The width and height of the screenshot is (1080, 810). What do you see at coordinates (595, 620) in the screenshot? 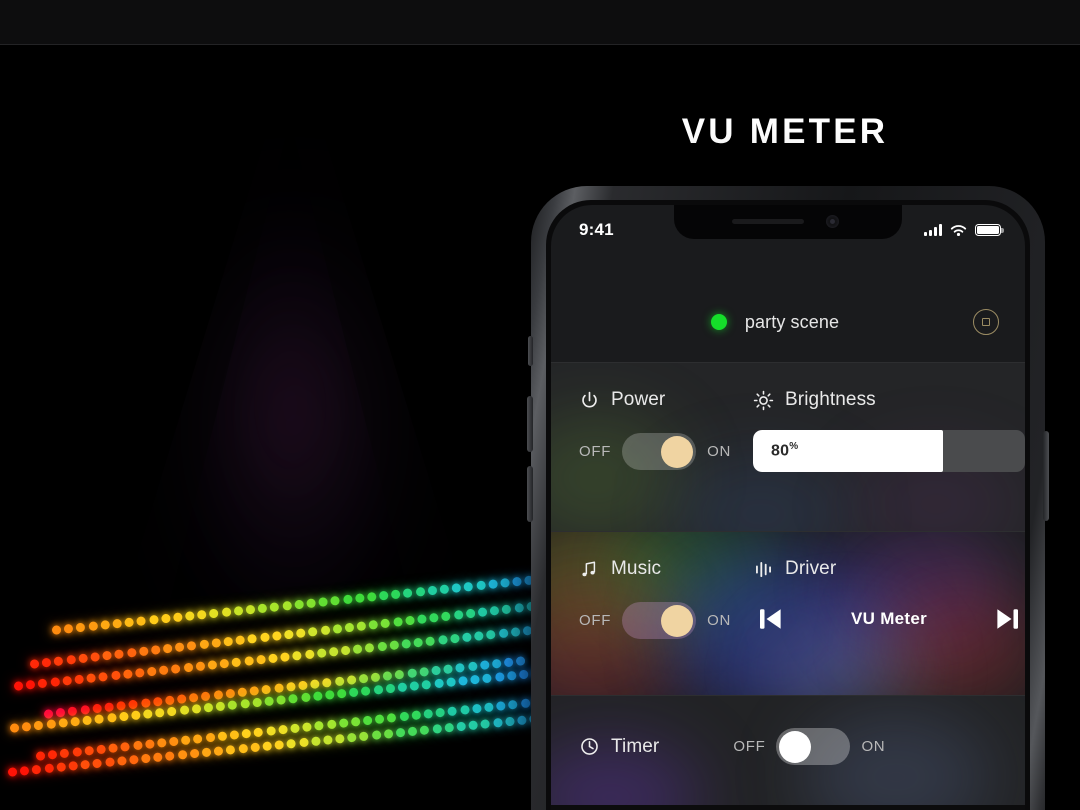
I see `music-toggle-off-label: OFF` at bounding box center [595, 620].